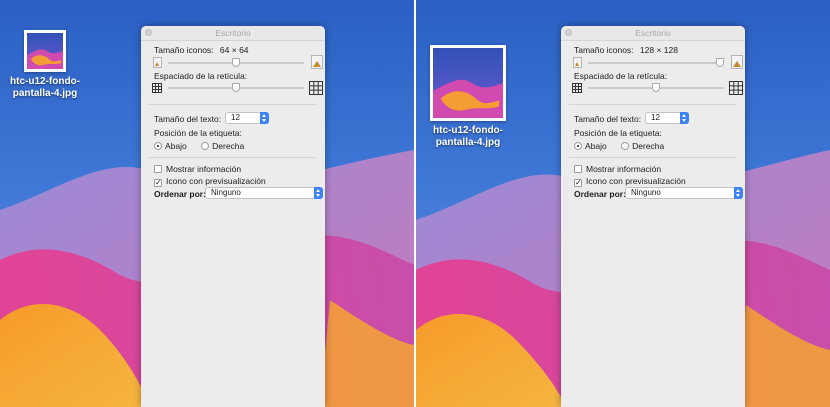 This screenshot has width=830, height=407. I want to click on icon-size-row: Tamaño iconos: 64 × 64, so click(201, 50).